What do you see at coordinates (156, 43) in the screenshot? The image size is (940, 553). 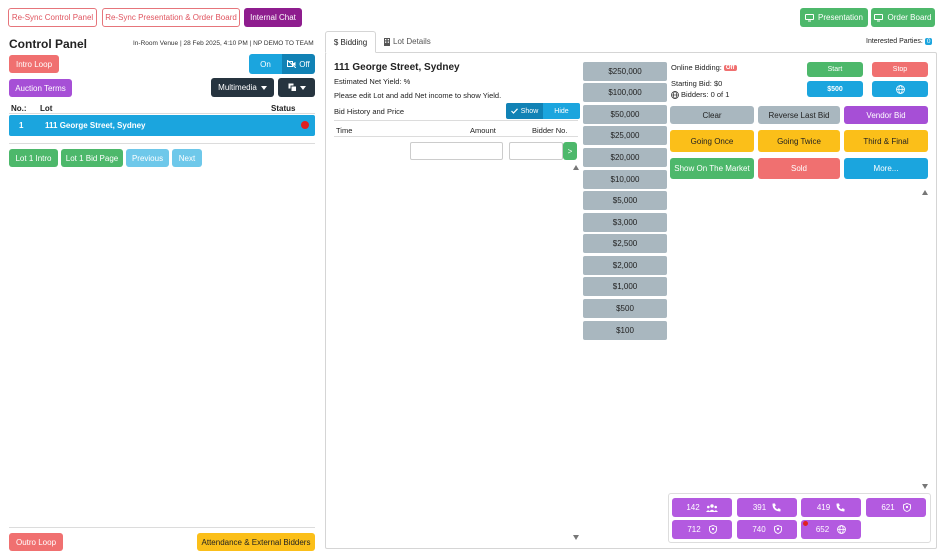 I see `venue-label: In-Room Venue` at bounding box center [156, 43].